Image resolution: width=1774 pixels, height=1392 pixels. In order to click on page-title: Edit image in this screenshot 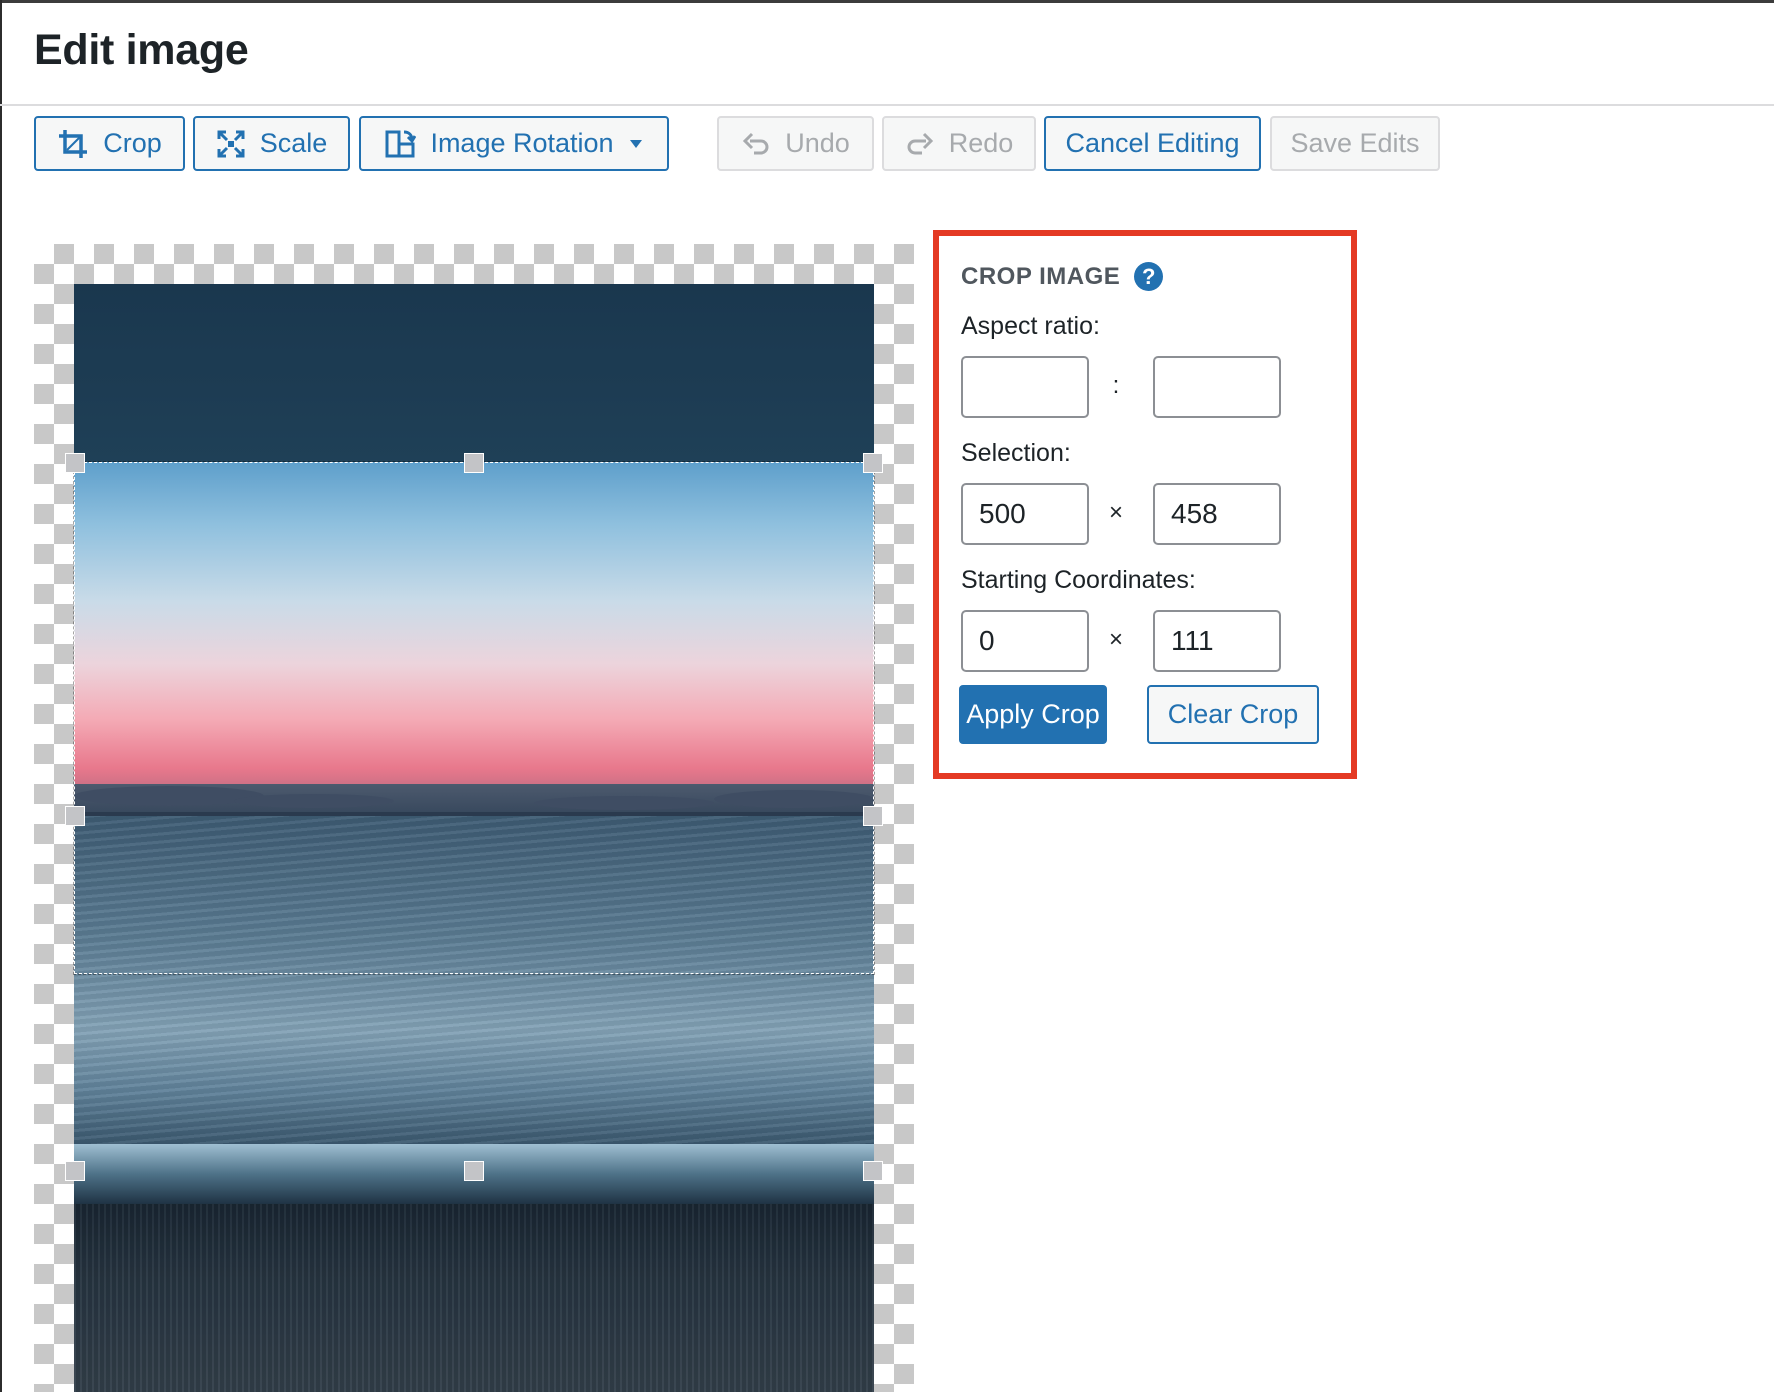, I will do `click(141, 50)`.